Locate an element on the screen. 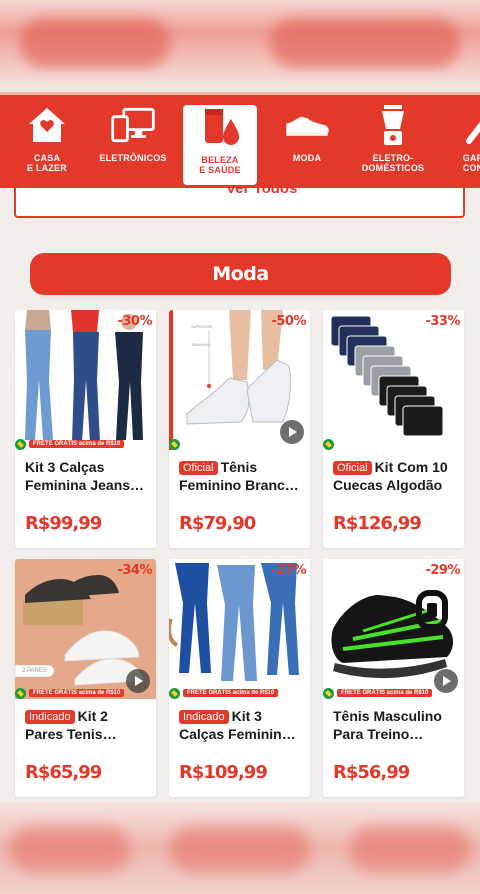 The width and height of the screenshot is (480, 894). category-label: BELEZA E SAÚDE is located at coordinates (220, 165).